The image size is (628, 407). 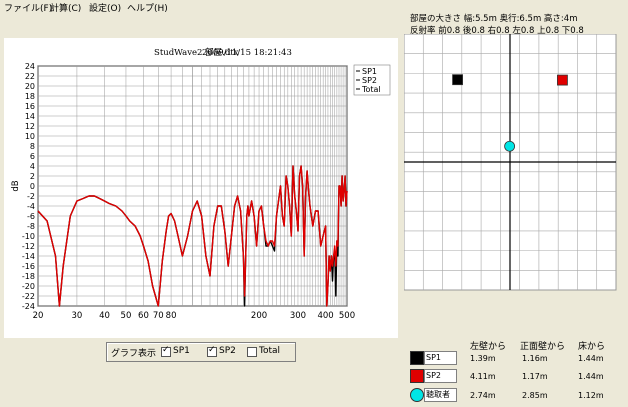 What do you see at coordinates (212, 351) in the screenshot?
I see `sp2-checkbox` at bounding box center [212, 351].